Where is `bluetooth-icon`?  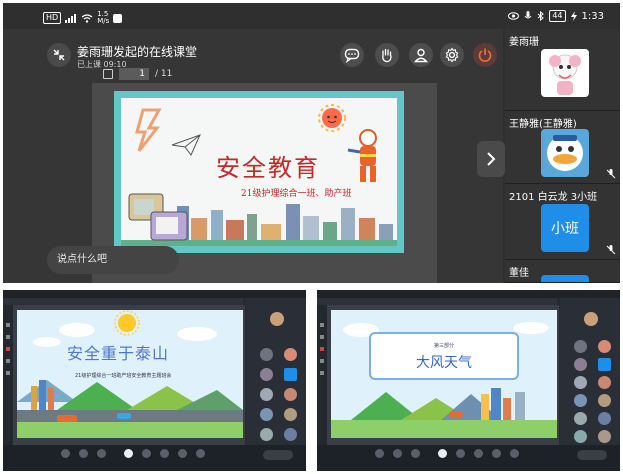 bluetooth-icon is located at coordinates (541, 16).